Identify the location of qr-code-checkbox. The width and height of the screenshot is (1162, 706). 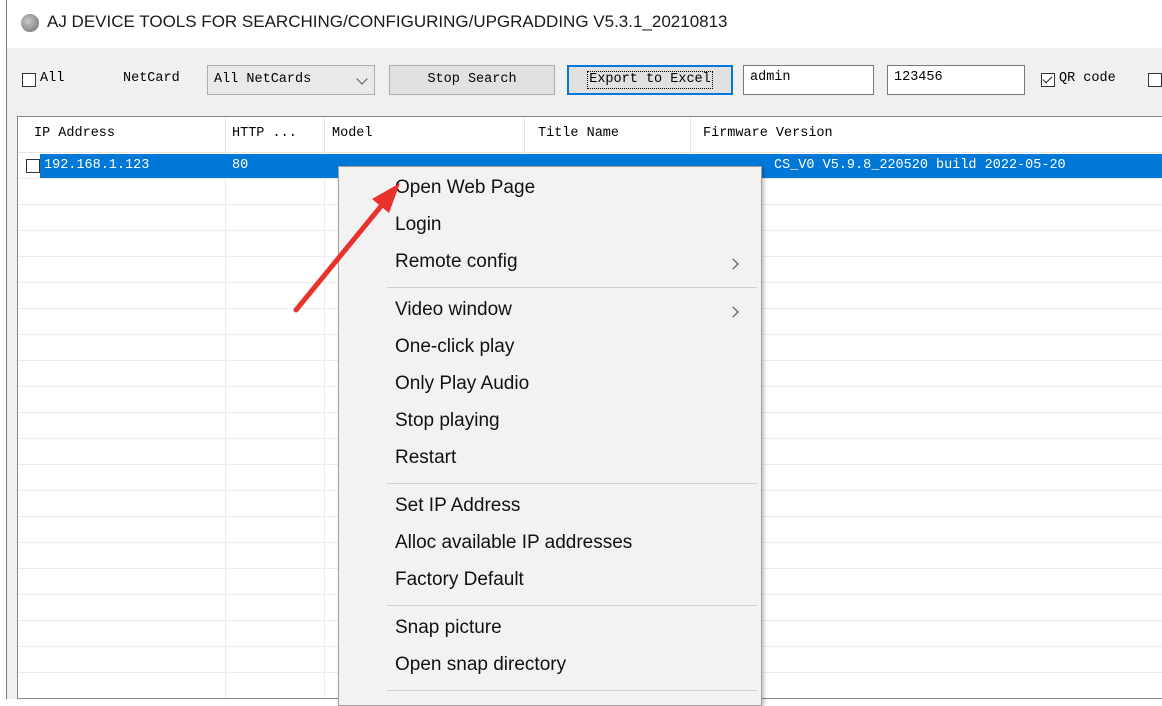
(1048, 80).